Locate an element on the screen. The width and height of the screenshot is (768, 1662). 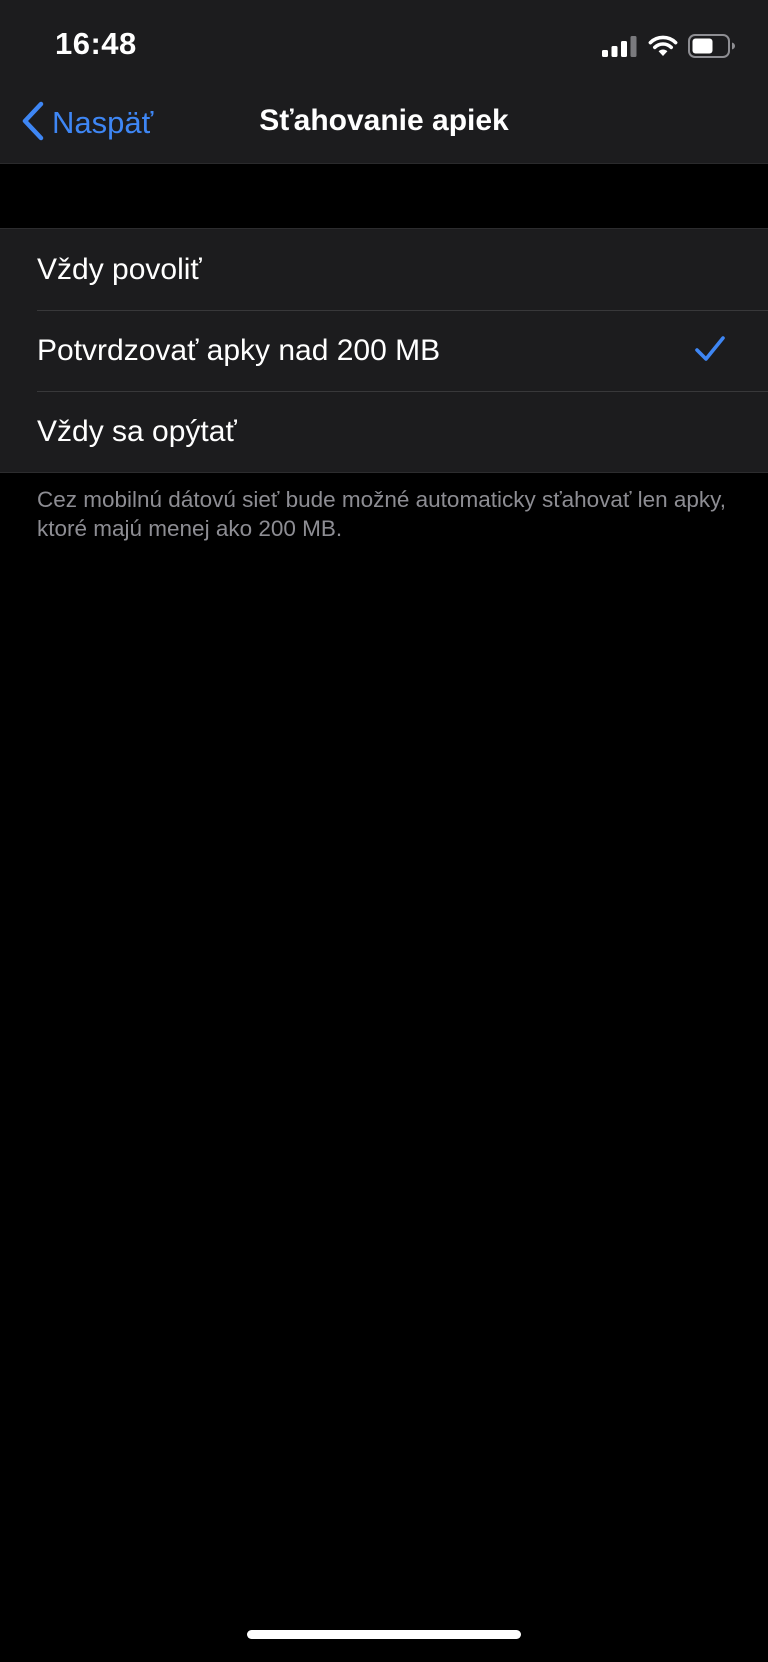
option-confirm-over-200mb: Potvrdzovať apky nad 200 MB is located at coordinates (384, 350).